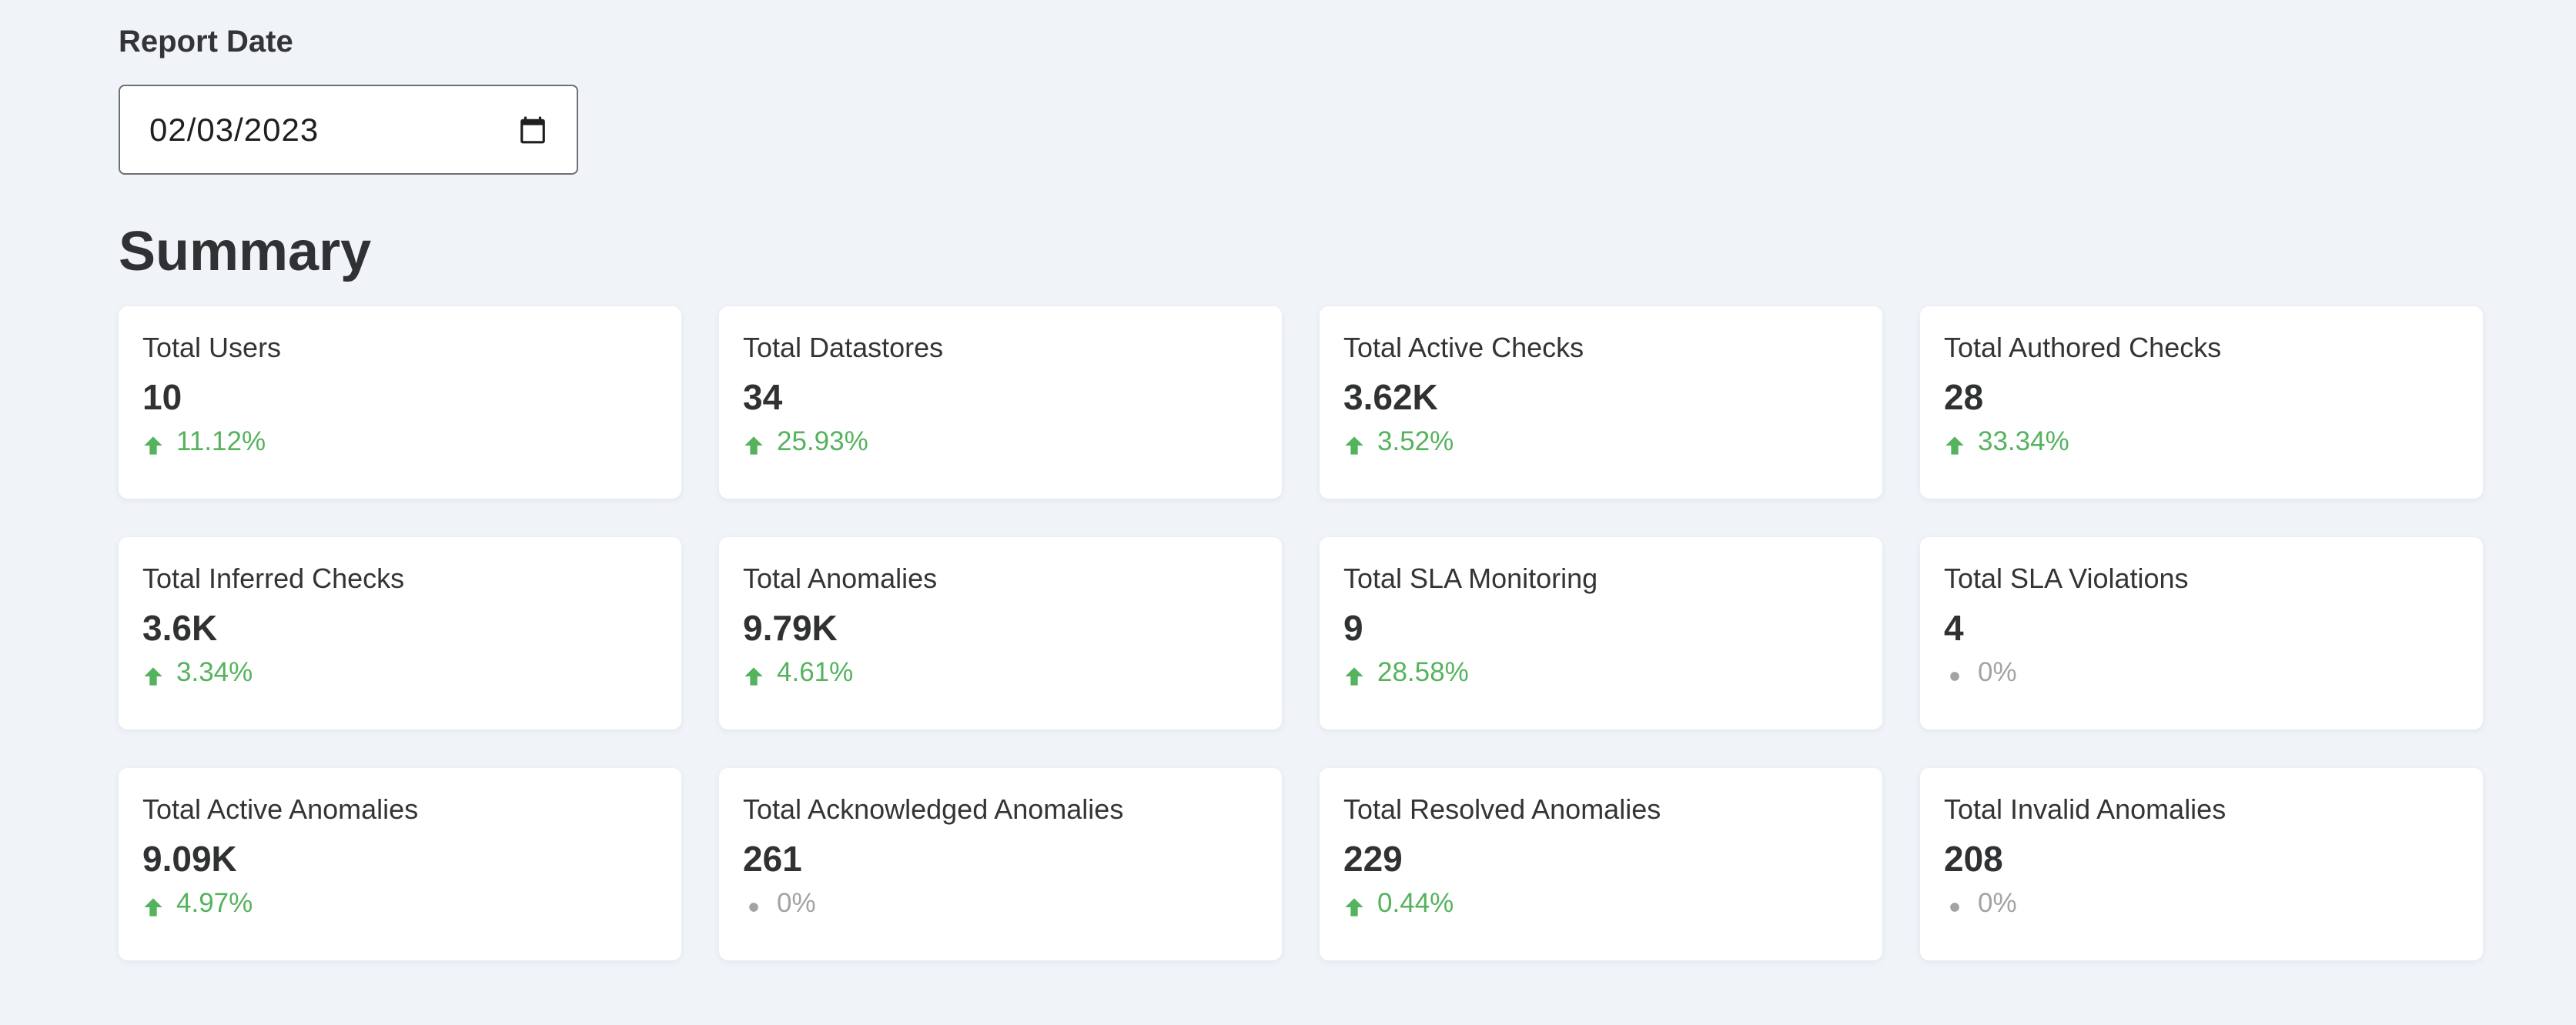 The width and height of the screenshot is (2576, 1025). What do you see at coordinates (400, 402) in the screenshot?
I see `summary-card: Total Users 10 11.12%` at bounding box center [400, 402].